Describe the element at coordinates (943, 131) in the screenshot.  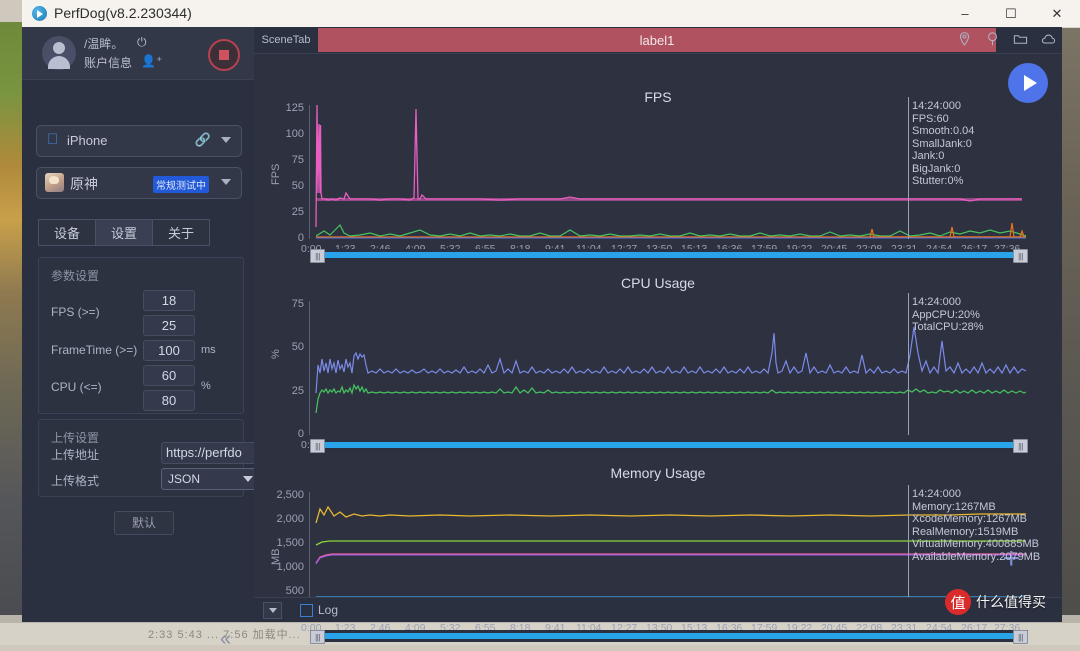
I see `fps-annot-l-2: Smooth:0.04` at that location.